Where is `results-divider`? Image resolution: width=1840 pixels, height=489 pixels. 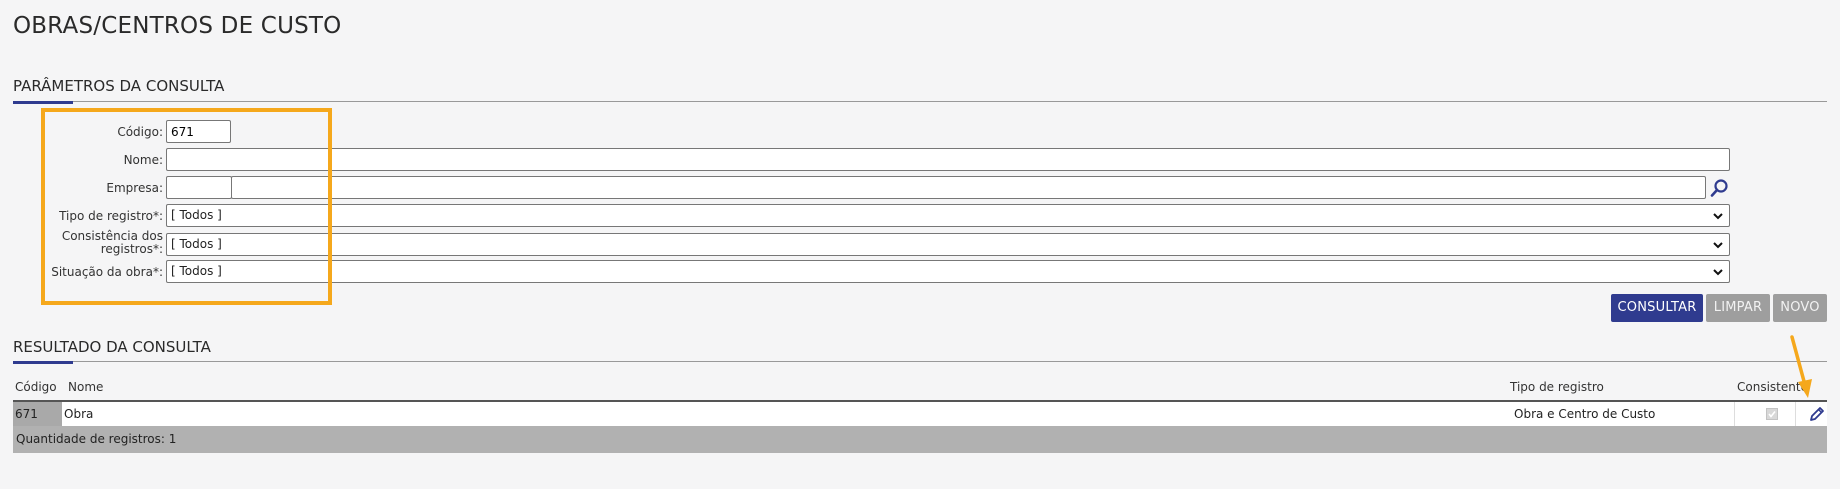 results-divider is located at coordinates (920, 361).